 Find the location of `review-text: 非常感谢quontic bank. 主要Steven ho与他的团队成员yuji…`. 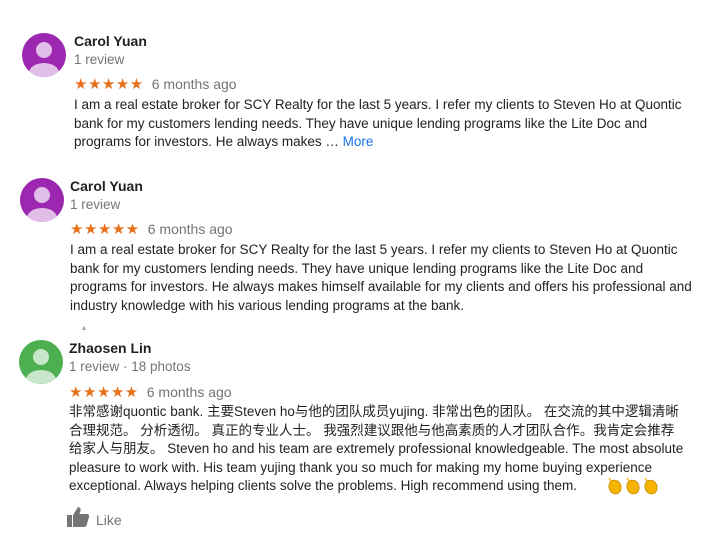

review-text: 非常感谢quontic bank. 主要Steven ho与他的团队成员yuji… is located at coordinates (376, 449).